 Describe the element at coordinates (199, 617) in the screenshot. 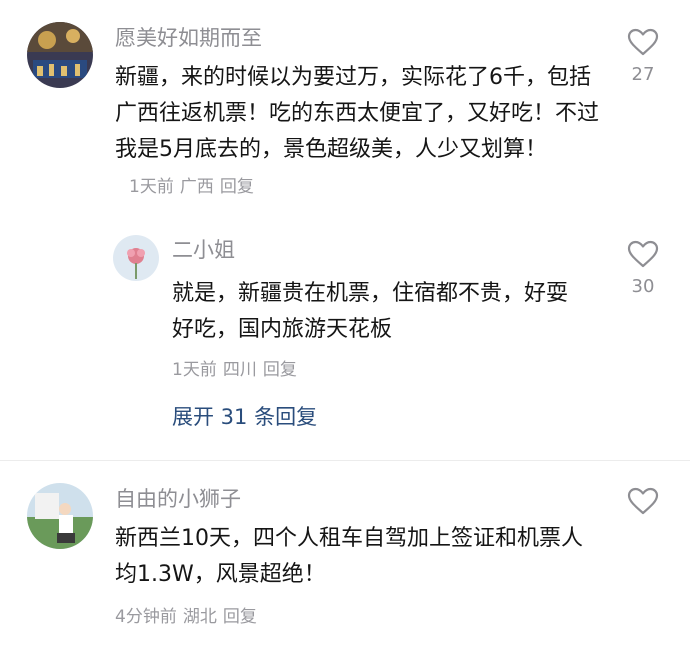

I see `comment-location: 湖北` at that location.